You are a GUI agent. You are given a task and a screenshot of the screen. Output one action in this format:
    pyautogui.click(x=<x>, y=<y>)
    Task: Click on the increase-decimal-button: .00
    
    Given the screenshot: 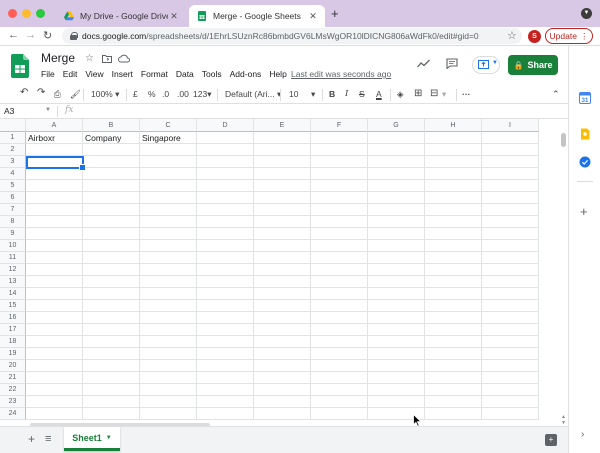 What is the action you would take?
    pyautogui.click(x=183, y=94)
    